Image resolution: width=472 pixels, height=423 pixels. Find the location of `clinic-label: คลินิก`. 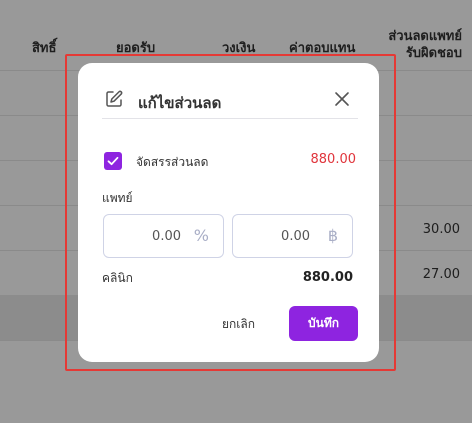

clinic-label: คลินิก is located at coordinates (117, 278).